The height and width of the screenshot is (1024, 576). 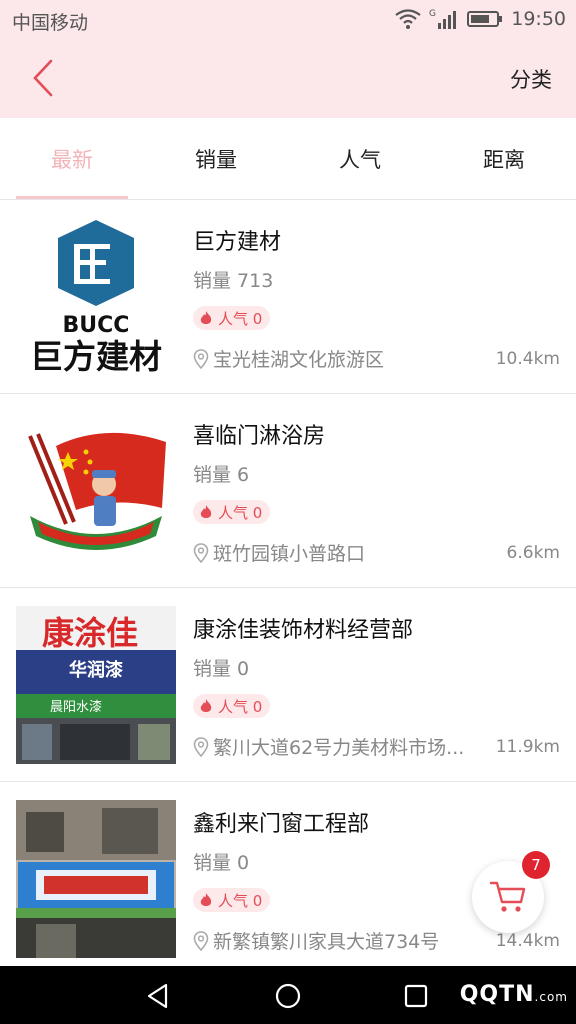 I want to click on store-distance: 14.4km, so click(x=527, y=941).